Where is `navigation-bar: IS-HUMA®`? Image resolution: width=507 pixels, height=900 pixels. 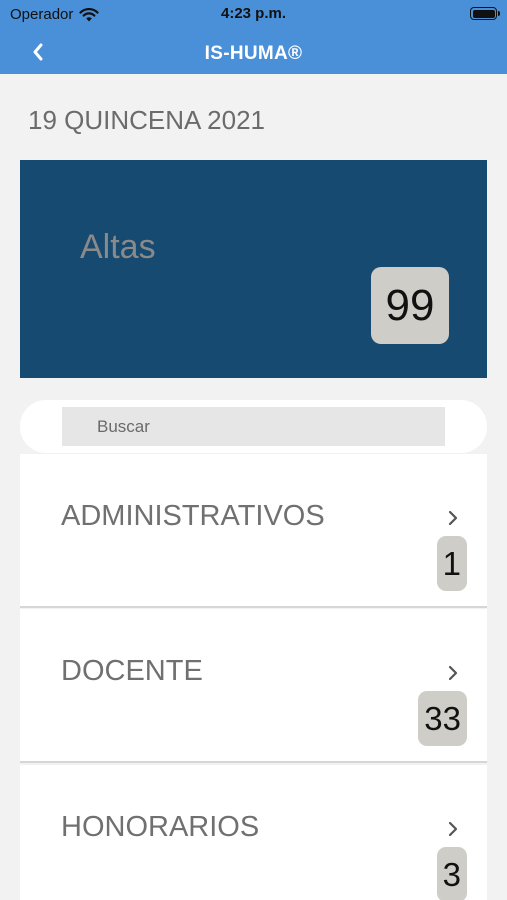 navigation-bar: IS-HUMA® is located at coordinates (253, 51).